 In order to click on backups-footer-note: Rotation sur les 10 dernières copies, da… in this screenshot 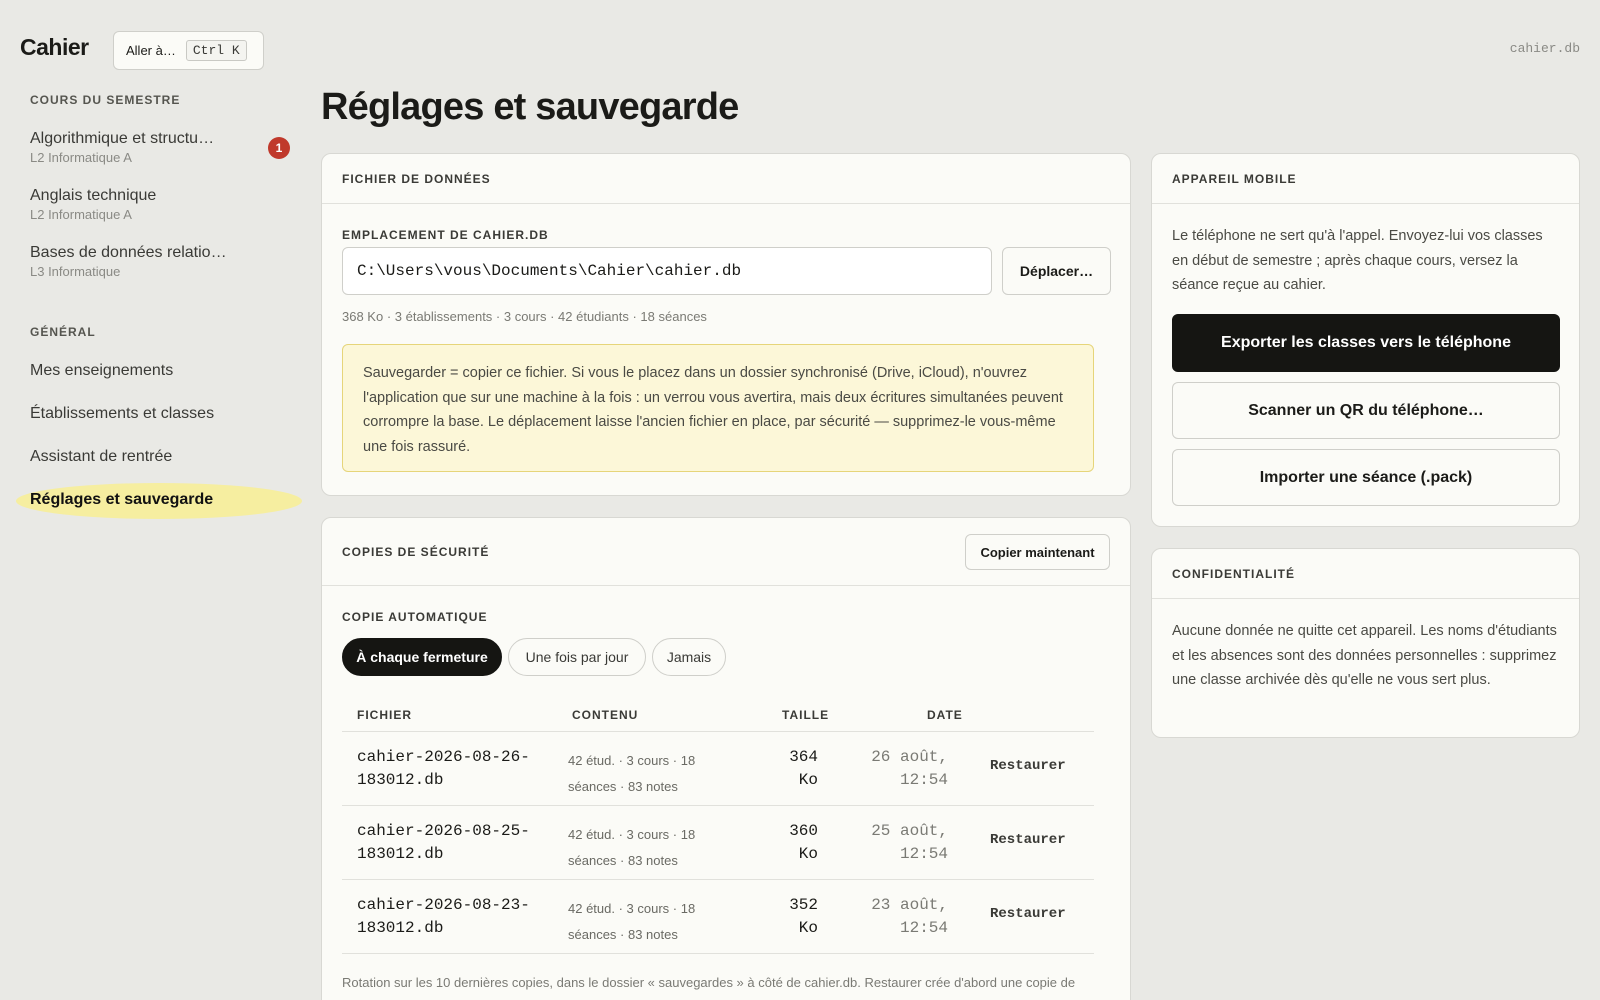, I will do `click(709, 987)`.